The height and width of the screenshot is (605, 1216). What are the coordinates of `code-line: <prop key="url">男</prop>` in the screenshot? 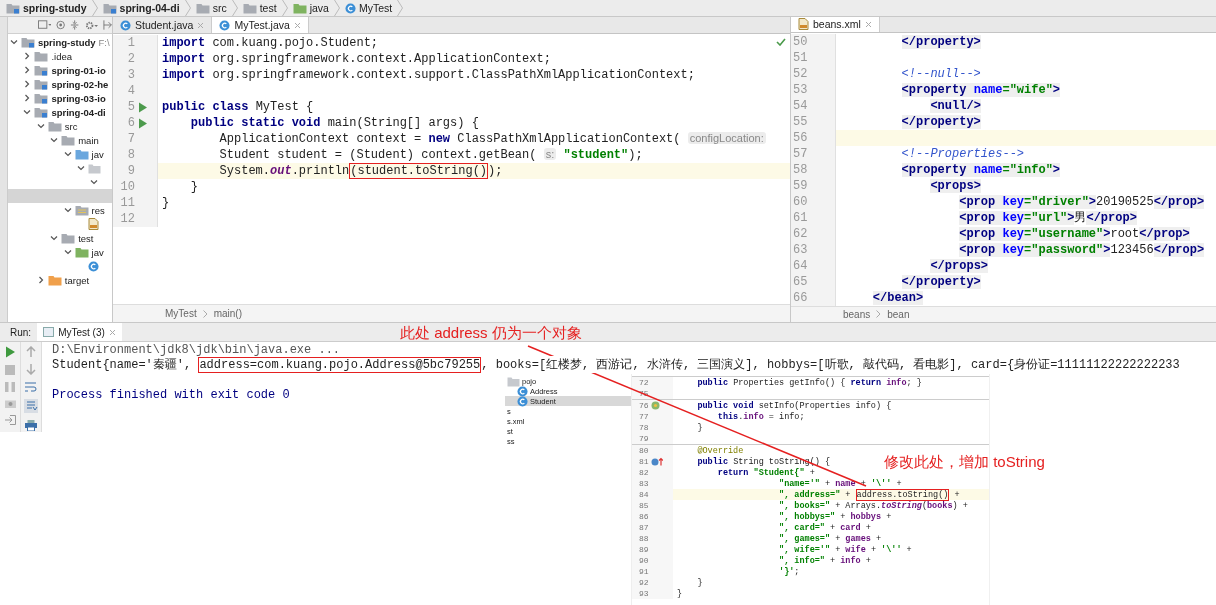 It's located at (1047, 218).